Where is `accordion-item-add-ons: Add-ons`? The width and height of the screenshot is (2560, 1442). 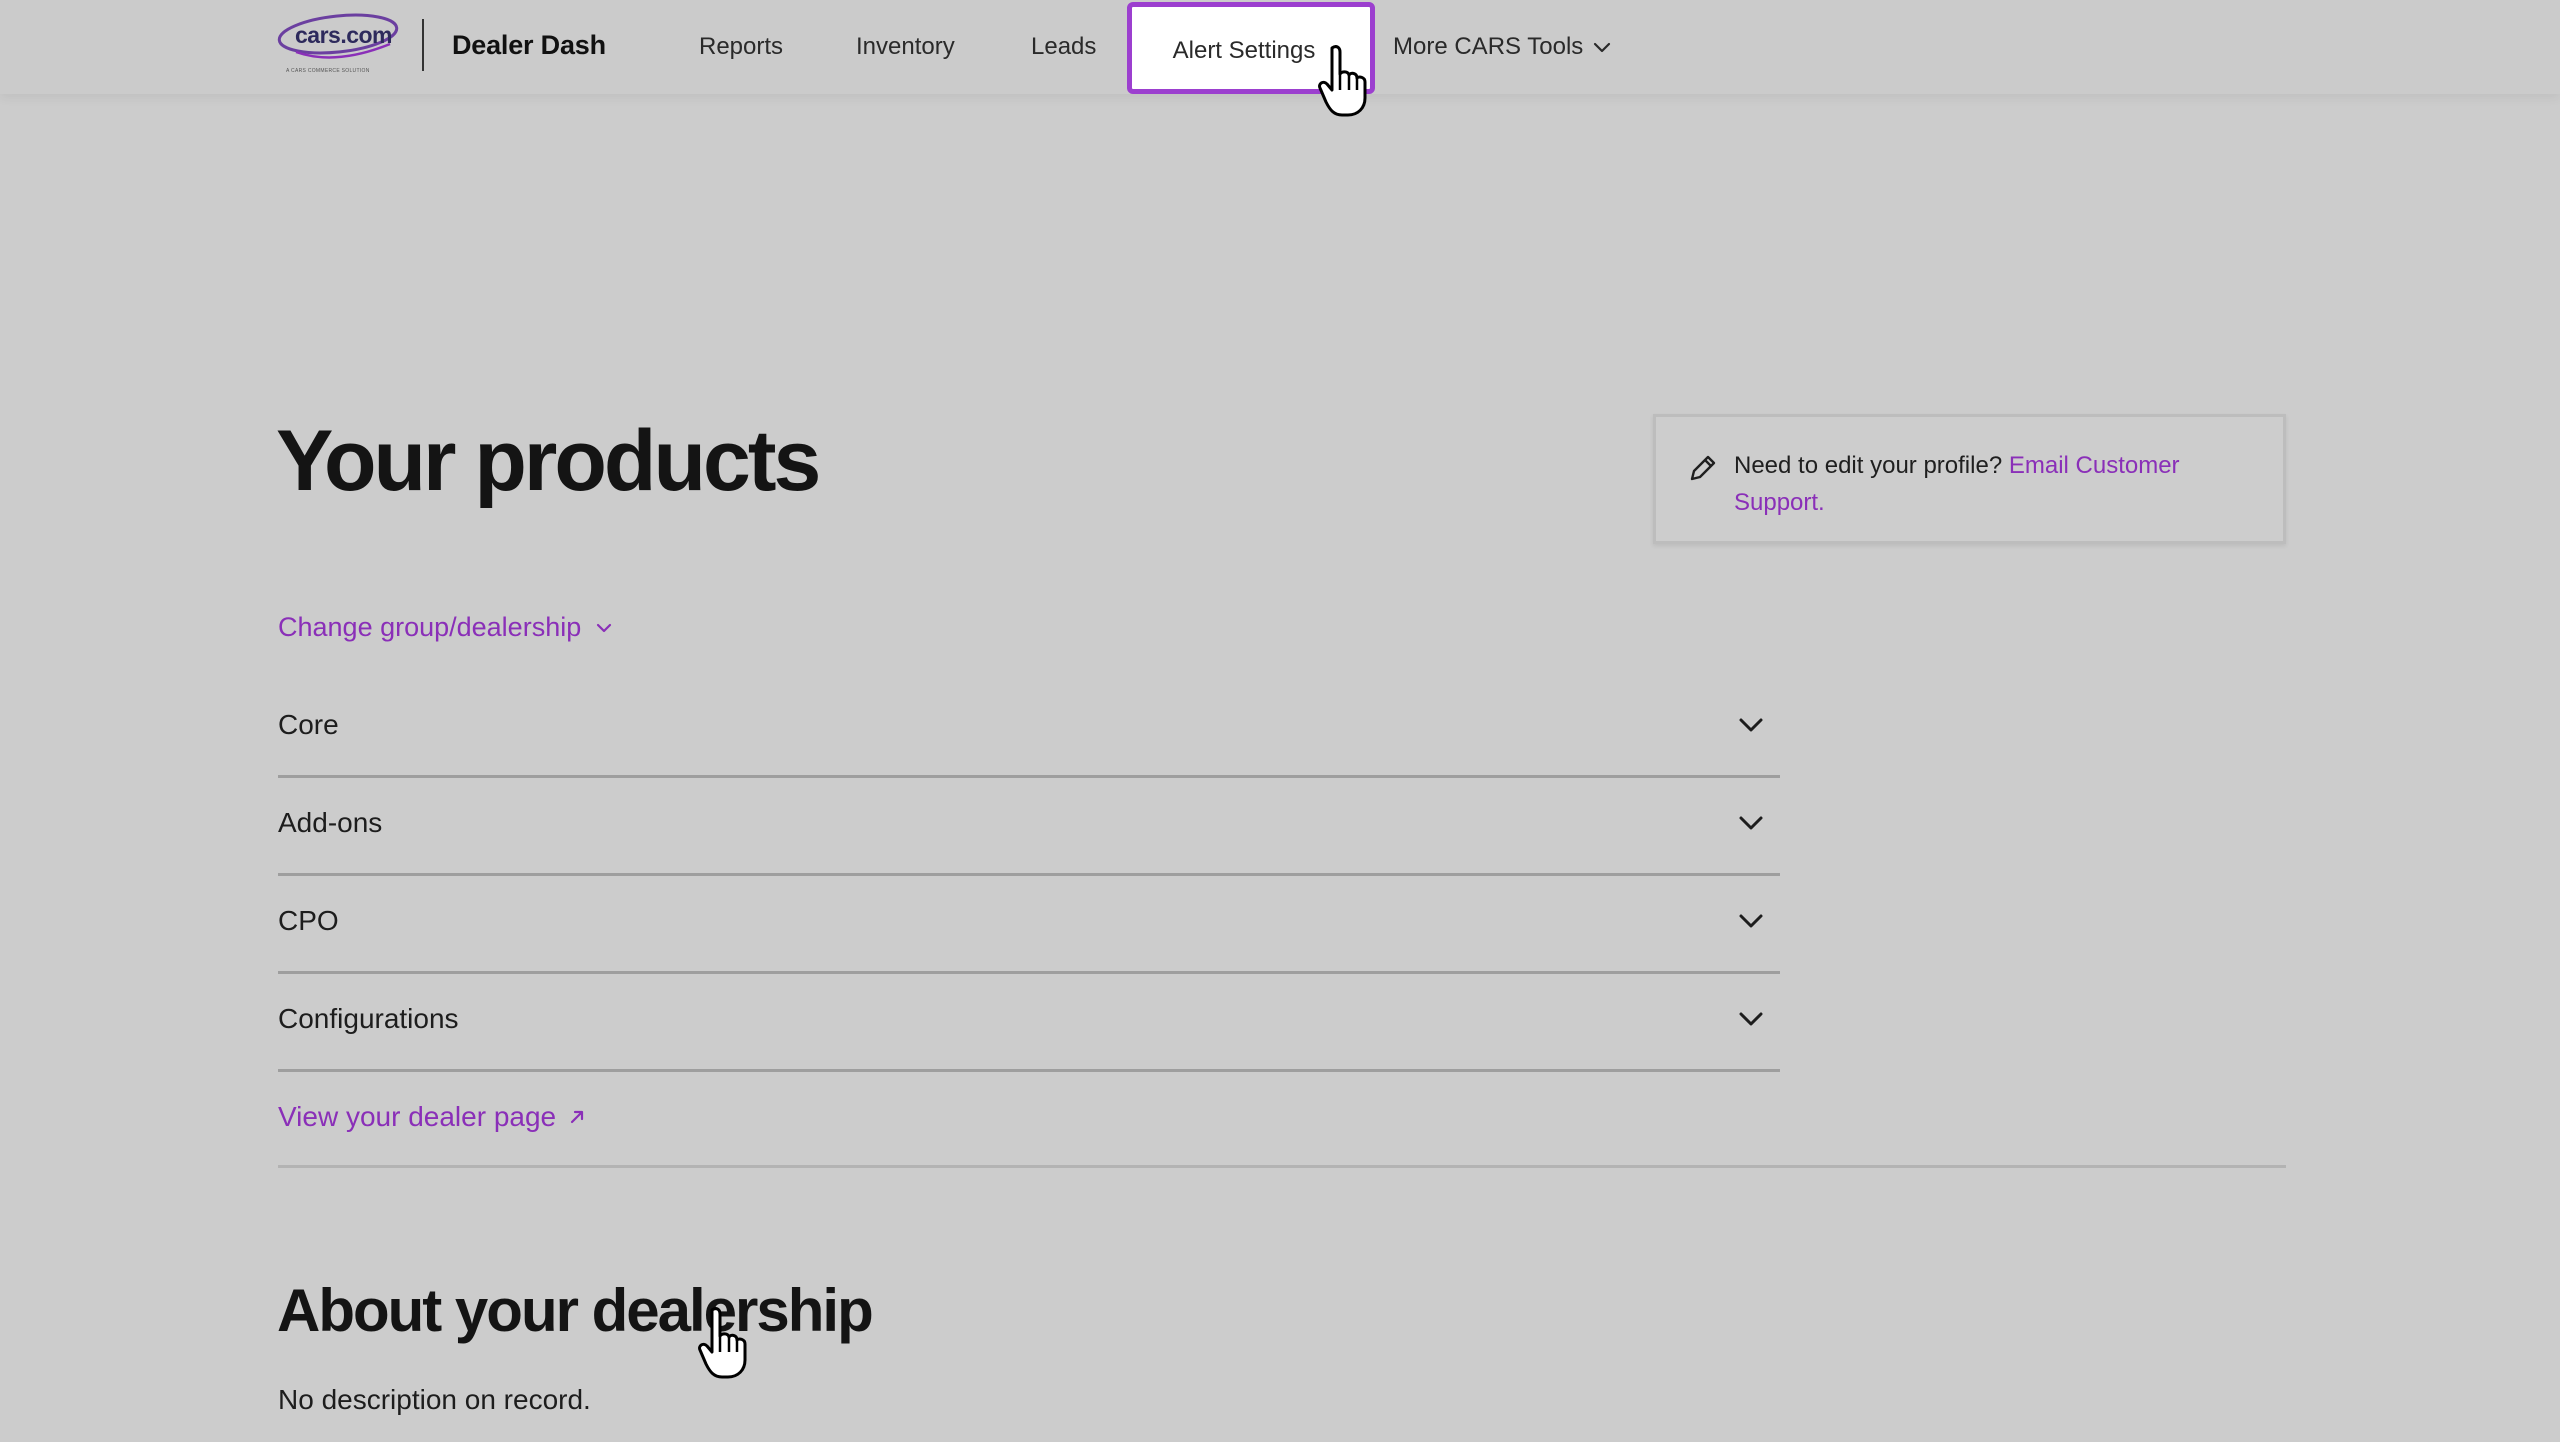 accordion-item-add-ons: Add-ons is located at coordinates (1029, 827).